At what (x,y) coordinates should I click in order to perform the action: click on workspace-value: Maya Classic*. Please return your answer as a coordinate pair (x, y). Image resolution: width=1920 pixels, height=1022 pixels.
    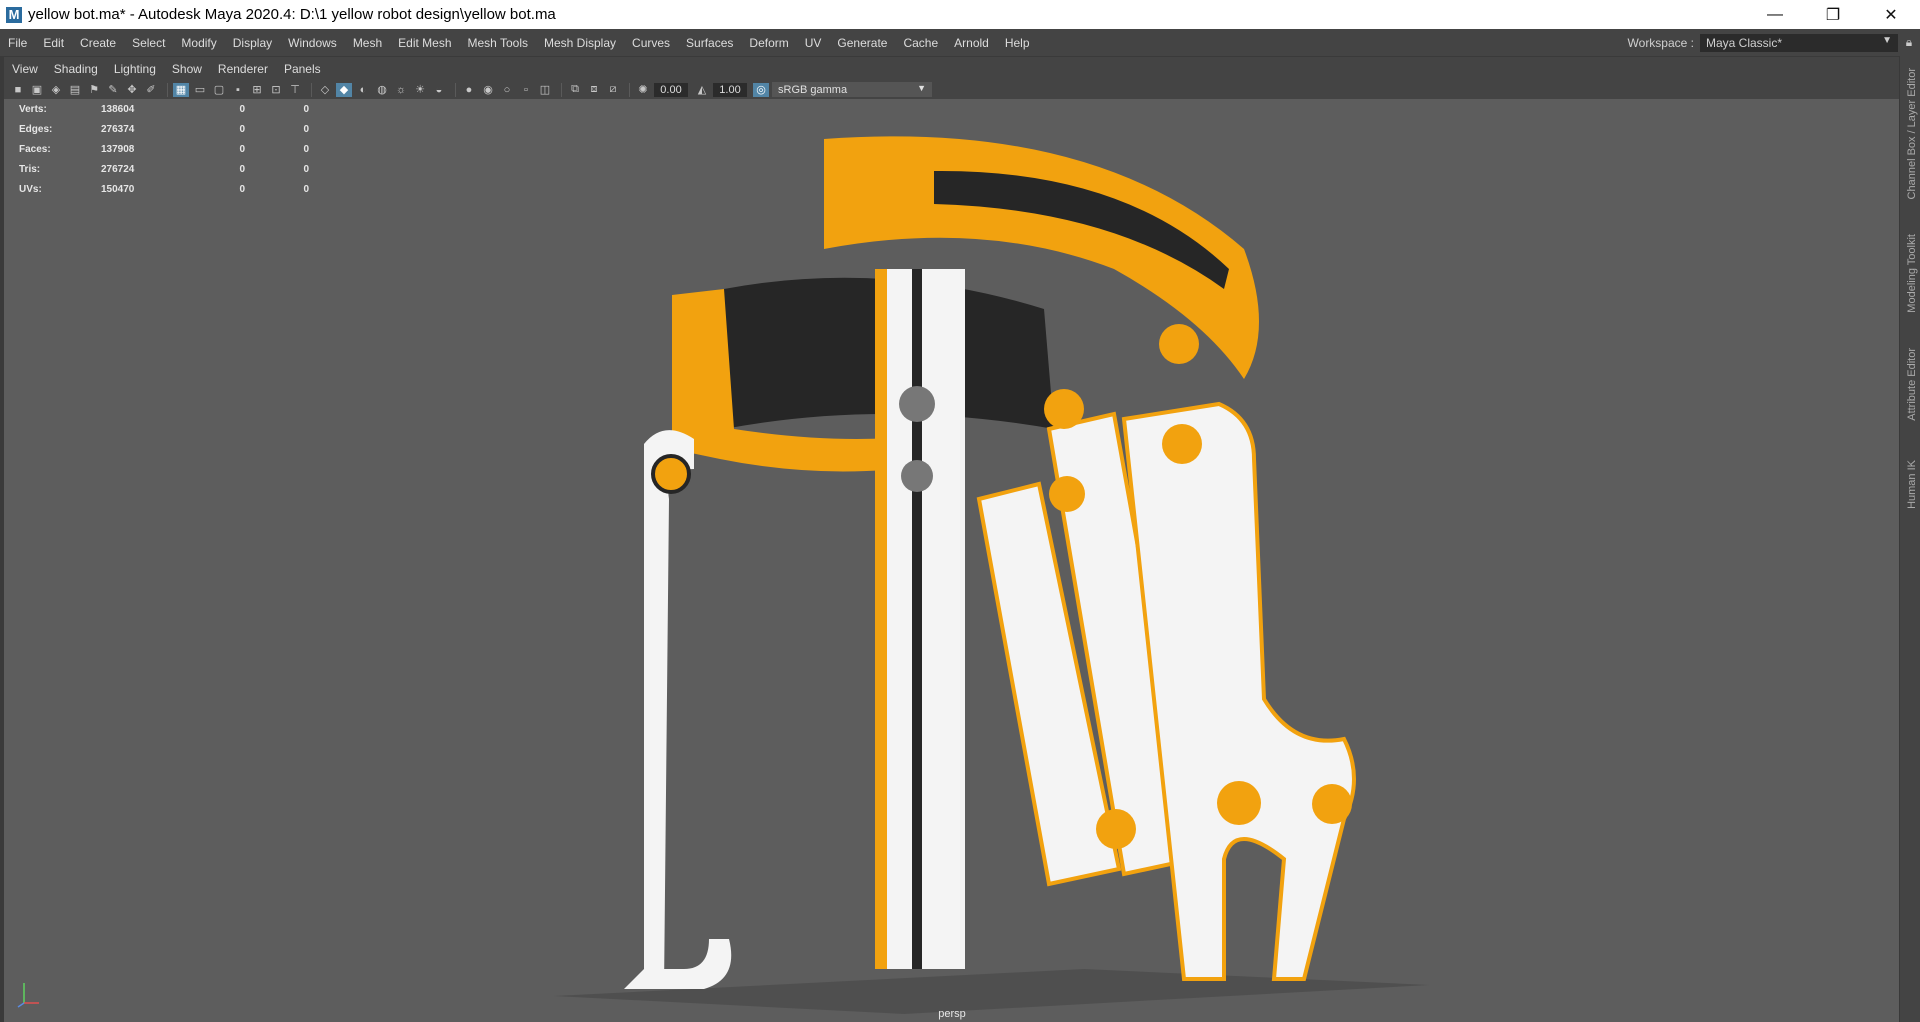
    Looking at the image, I should click on (1744, 42).